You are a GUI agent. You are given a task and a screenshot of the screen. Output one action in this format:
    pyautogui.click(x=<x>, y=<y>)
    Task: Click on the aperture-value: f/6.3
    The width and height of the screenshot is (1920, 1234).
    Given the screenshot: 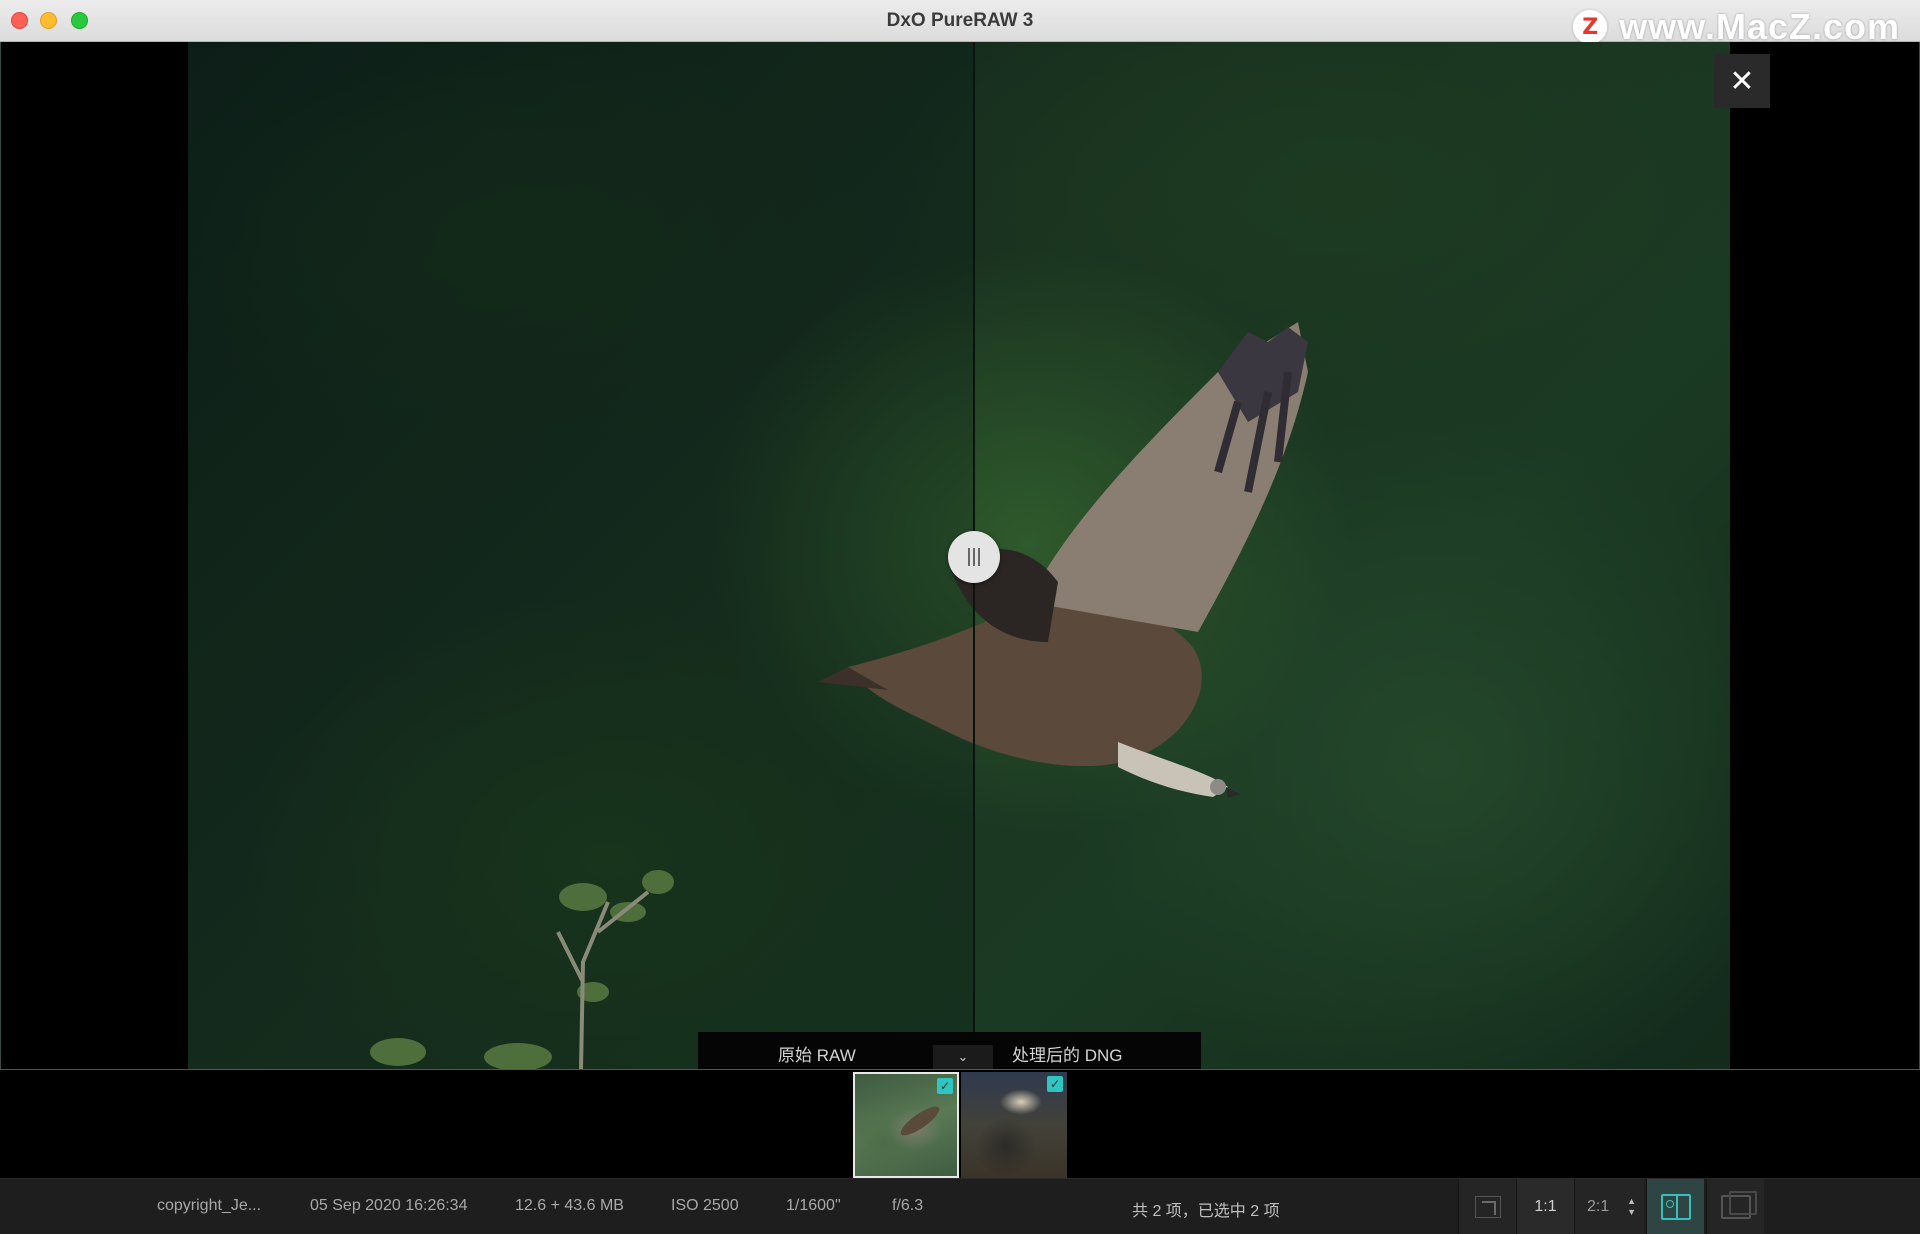 What is the action you would take?
    pyautogui.click(x=908, y=1205)
    